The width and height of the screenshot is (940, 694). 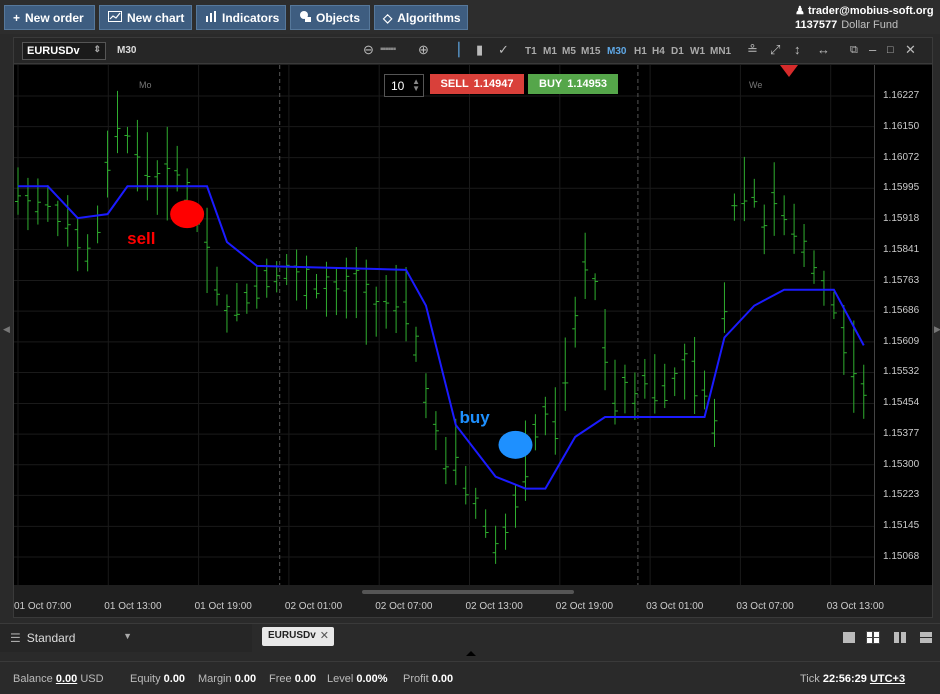 I want to click on algorithms-button: ◇ Algorithms, so click(x=421, y=17).